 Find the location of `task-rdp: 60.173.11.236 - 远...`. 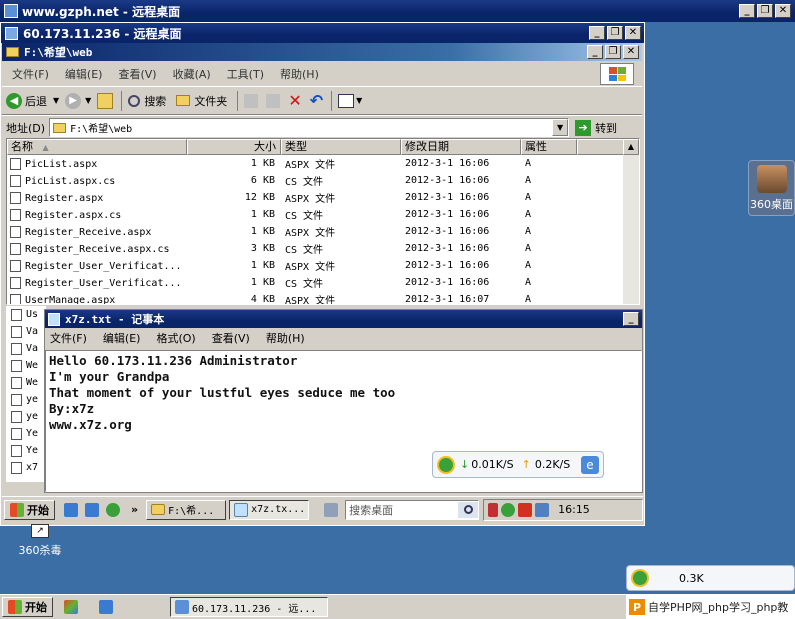

task-rdp: 60.173.11.236 - 远... is located at coordinates (249, 607).